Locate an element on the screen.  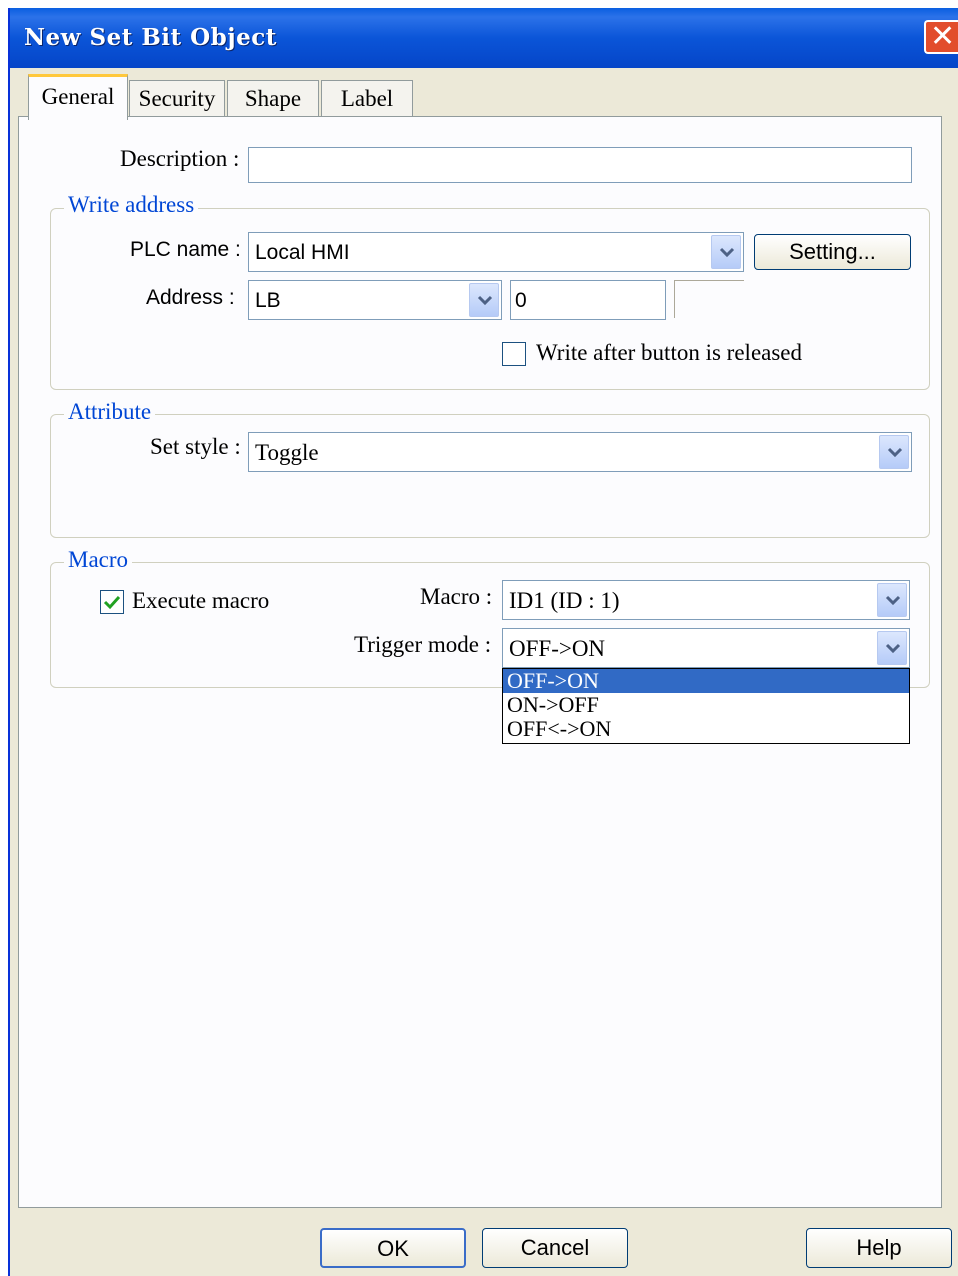
plc-name-label: PLC name : is located at coordinates (185, 249).